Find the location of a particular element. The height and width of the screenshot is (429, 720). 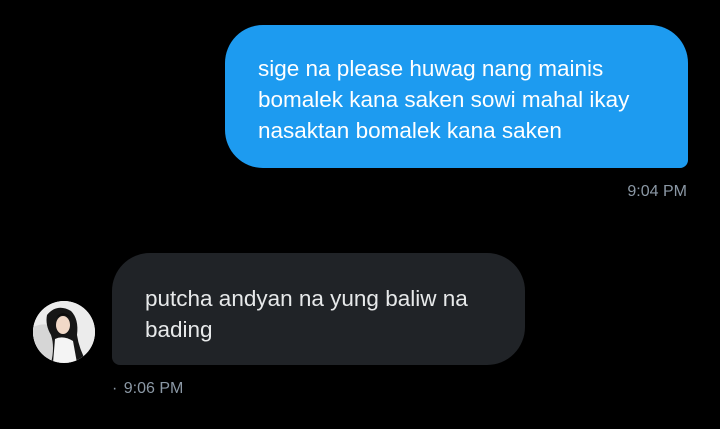

sent-message-line-3: nasaktan bomalek kana saken is located at coordinates (410, 130).